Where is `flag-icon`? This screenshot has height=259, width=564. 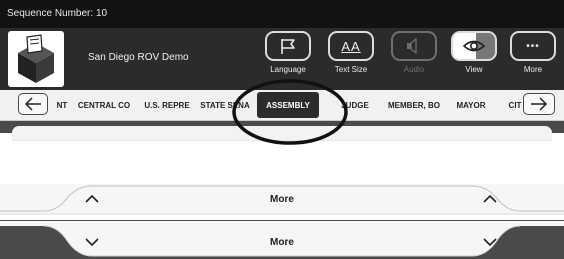
flag-icon is located at coordinates (288, 46).